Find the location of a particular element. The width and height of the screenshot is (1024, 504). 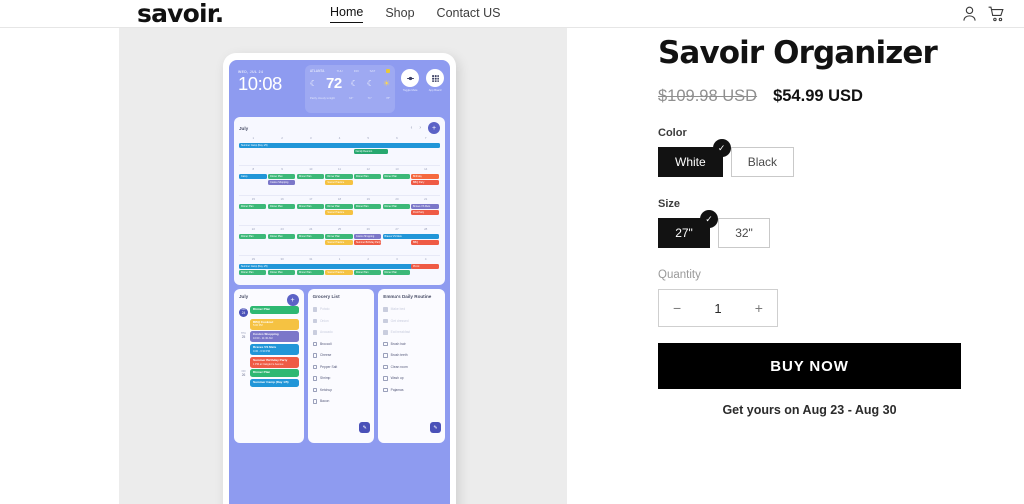

size-option-27: 27" ✓ is located at coordinates (688, 229).